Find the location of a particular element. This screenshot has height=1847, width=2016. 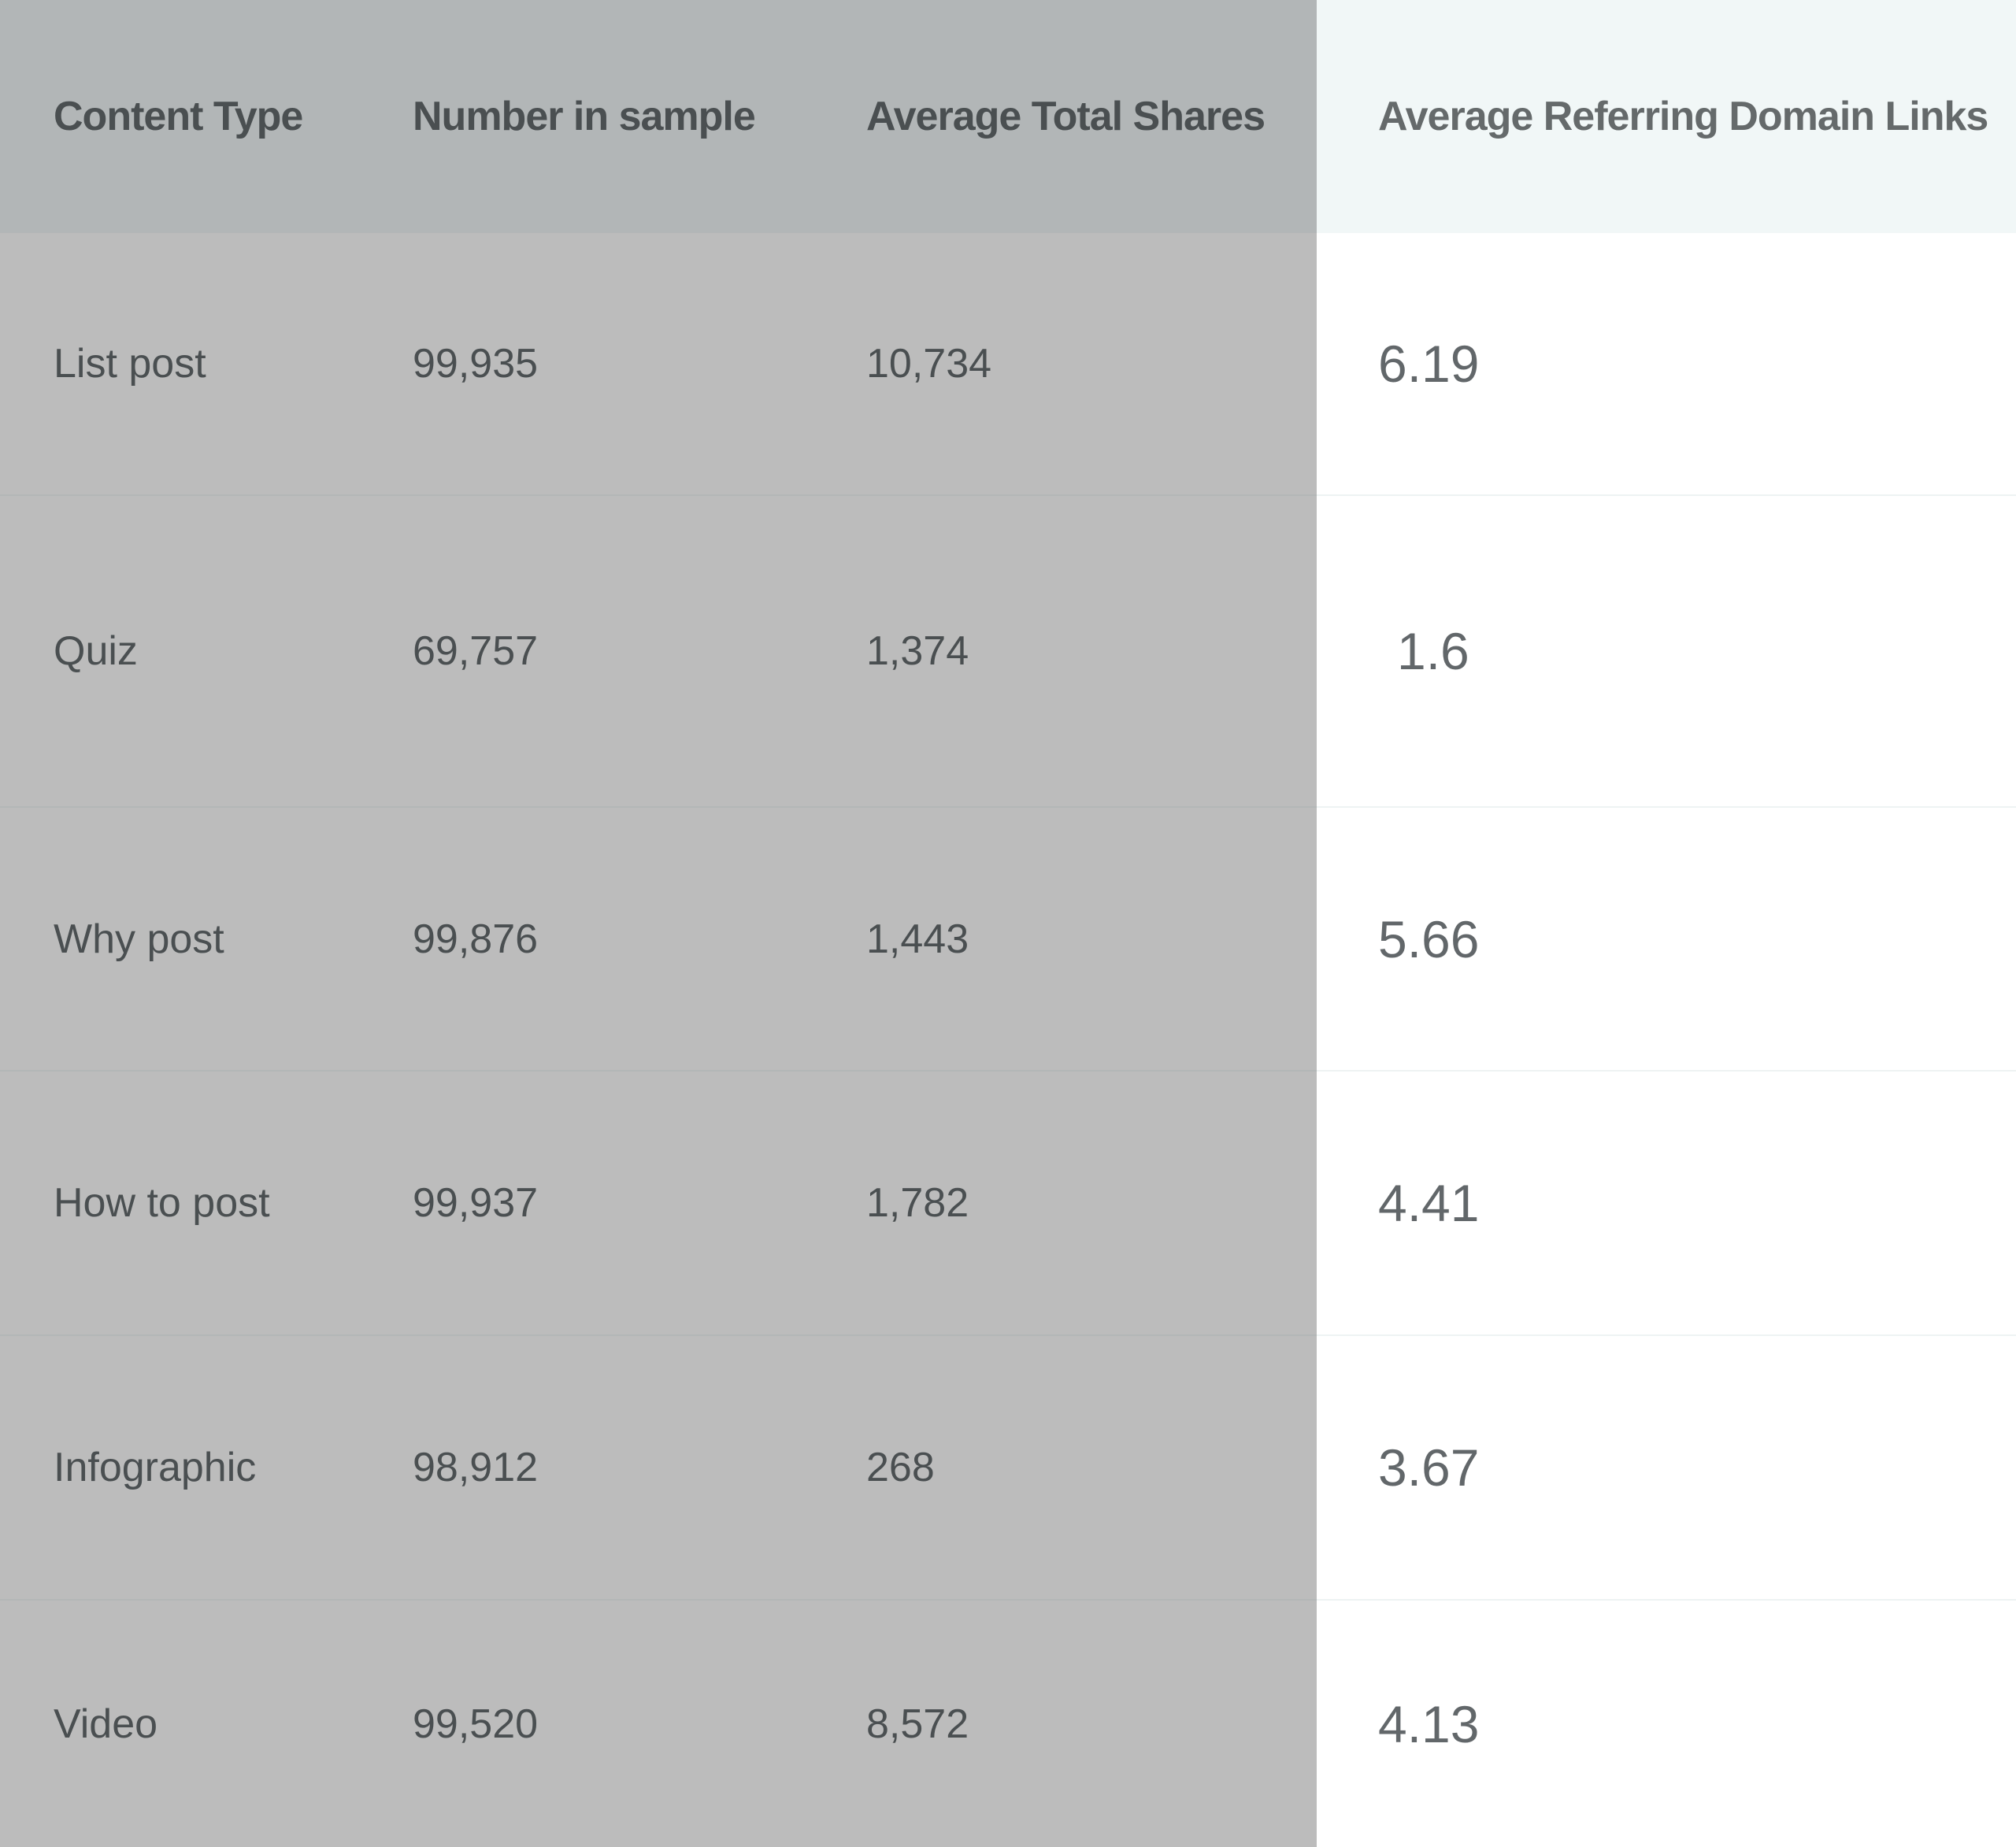

header-average-total-shares: Average Total Shares is located at coordinates (1065, 116).